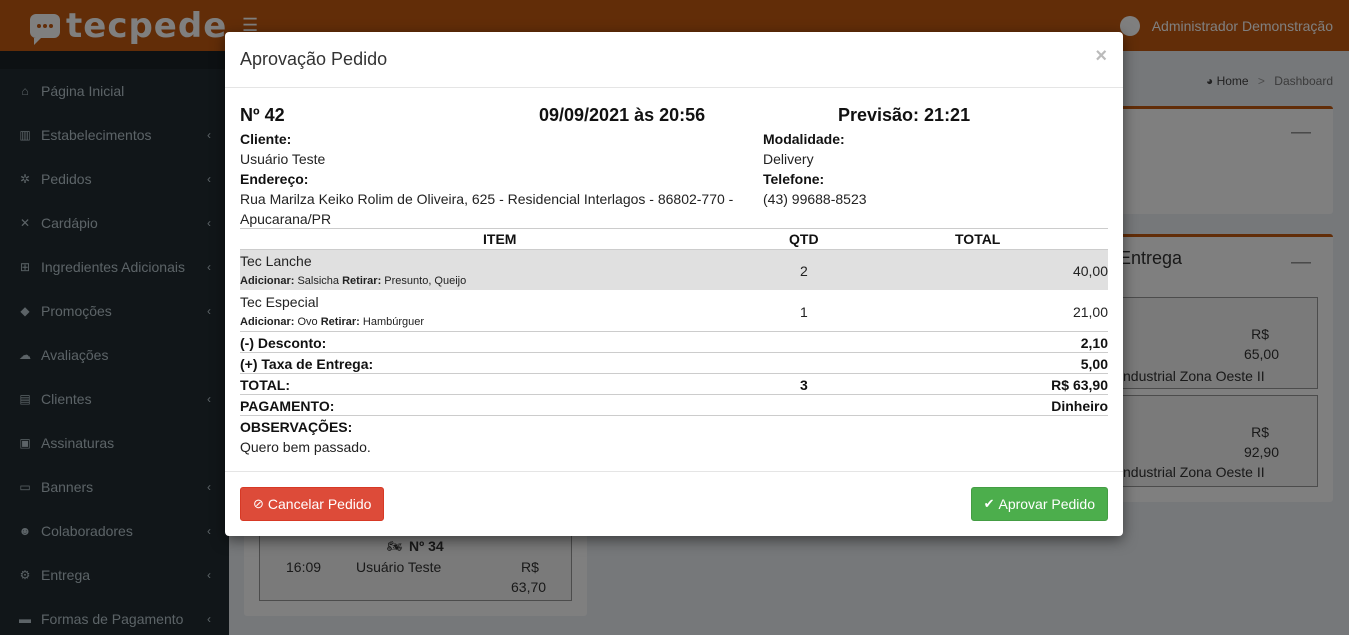  I want to click on delivery-fee-label: (+) Taxa de Entrega:, so click(307, 364).